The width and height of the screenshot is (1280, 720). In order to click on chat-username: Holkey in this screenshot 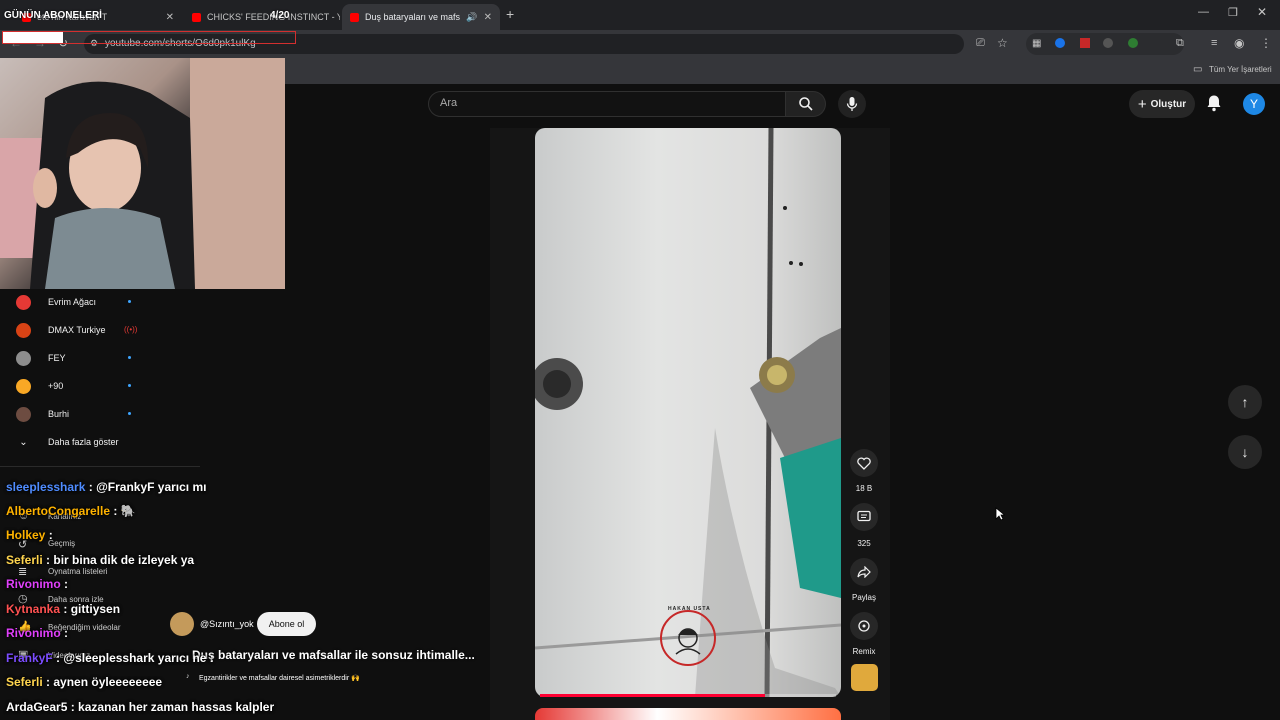, I will do `click(26, 535)`.